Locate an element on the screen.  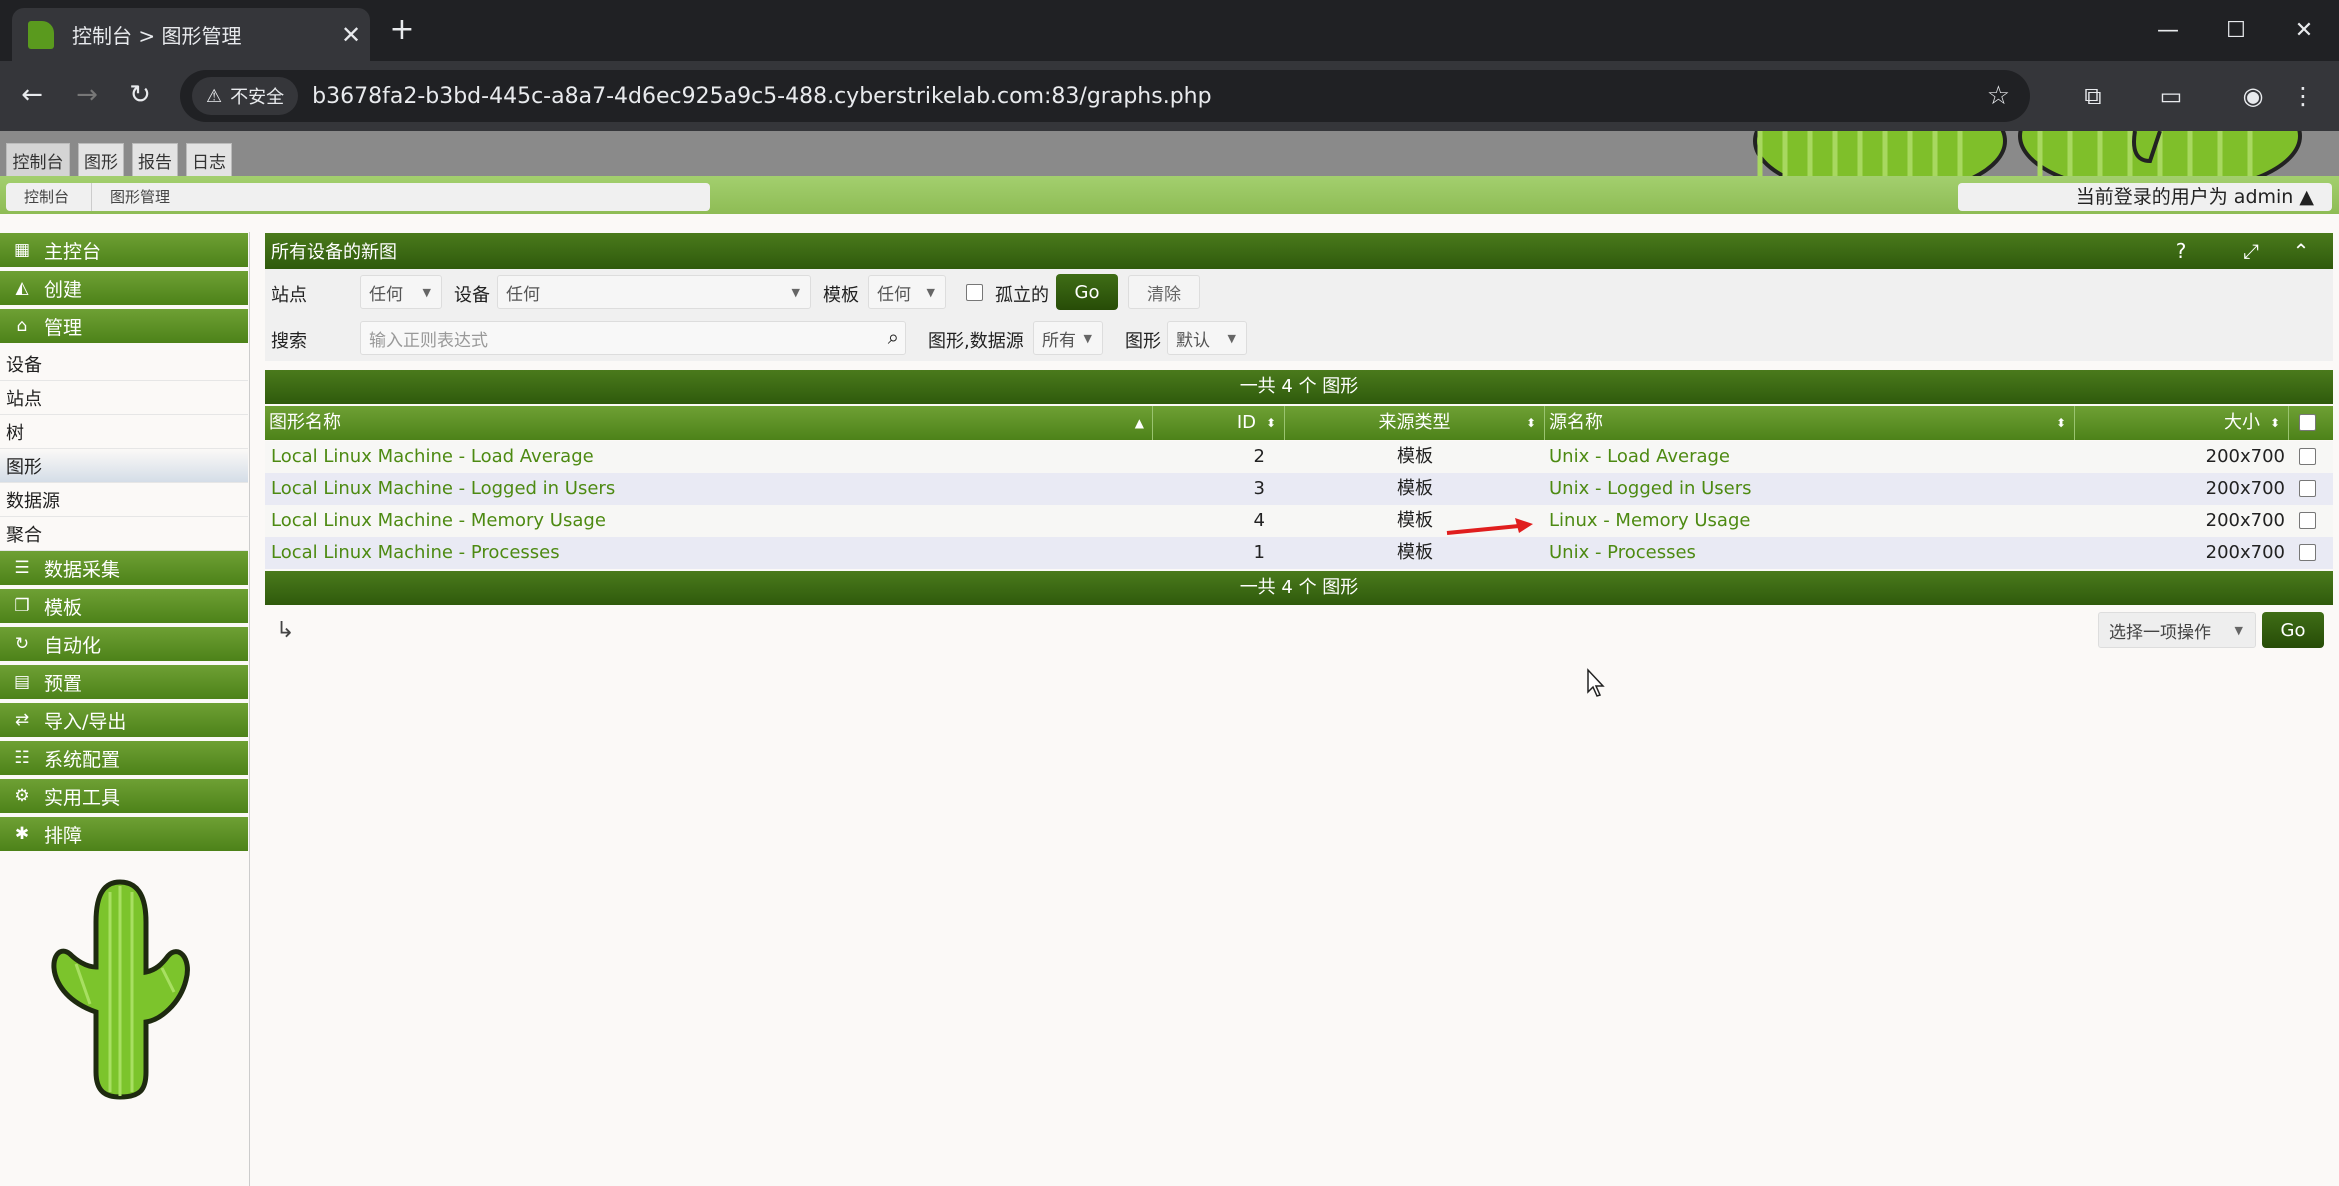
breadcrumb-graph-management: 图形管理 is located at coordinates (141, 197).